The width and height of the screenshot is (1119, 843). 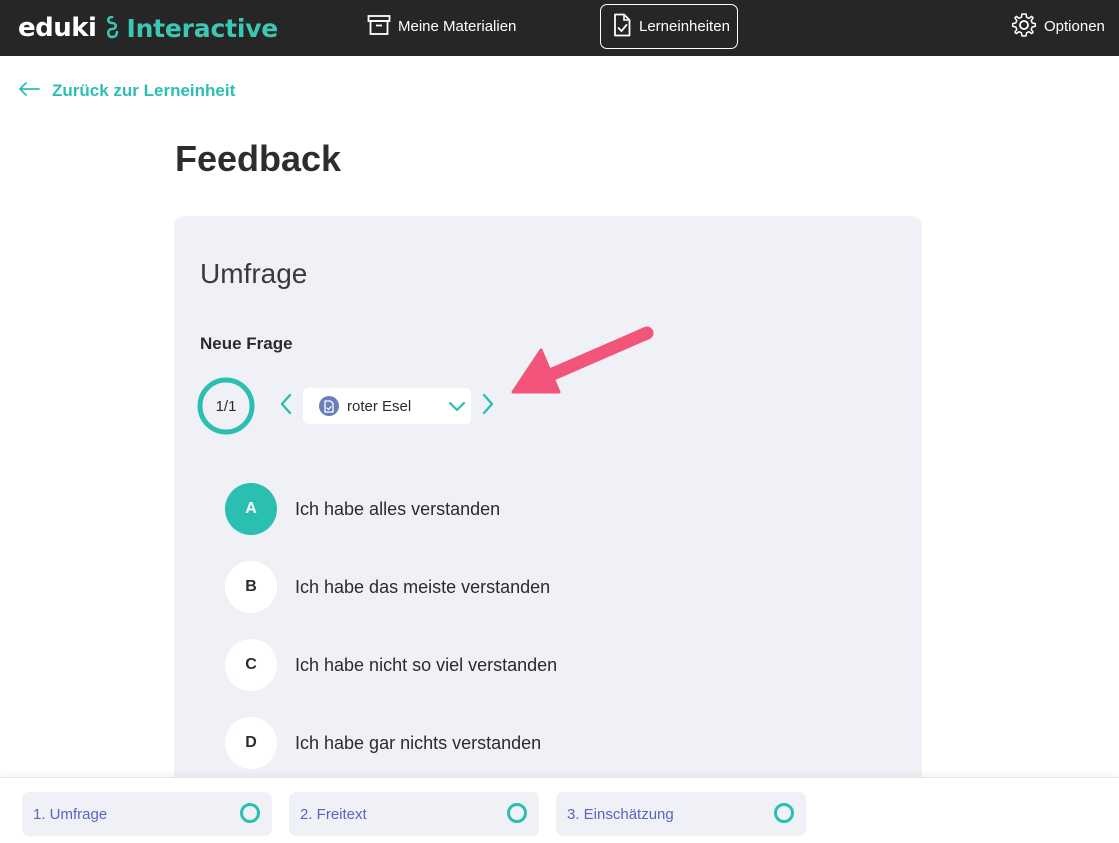 I want to click on nav-my-materials-label: Meine Materialien, so click(x=457, y=26).